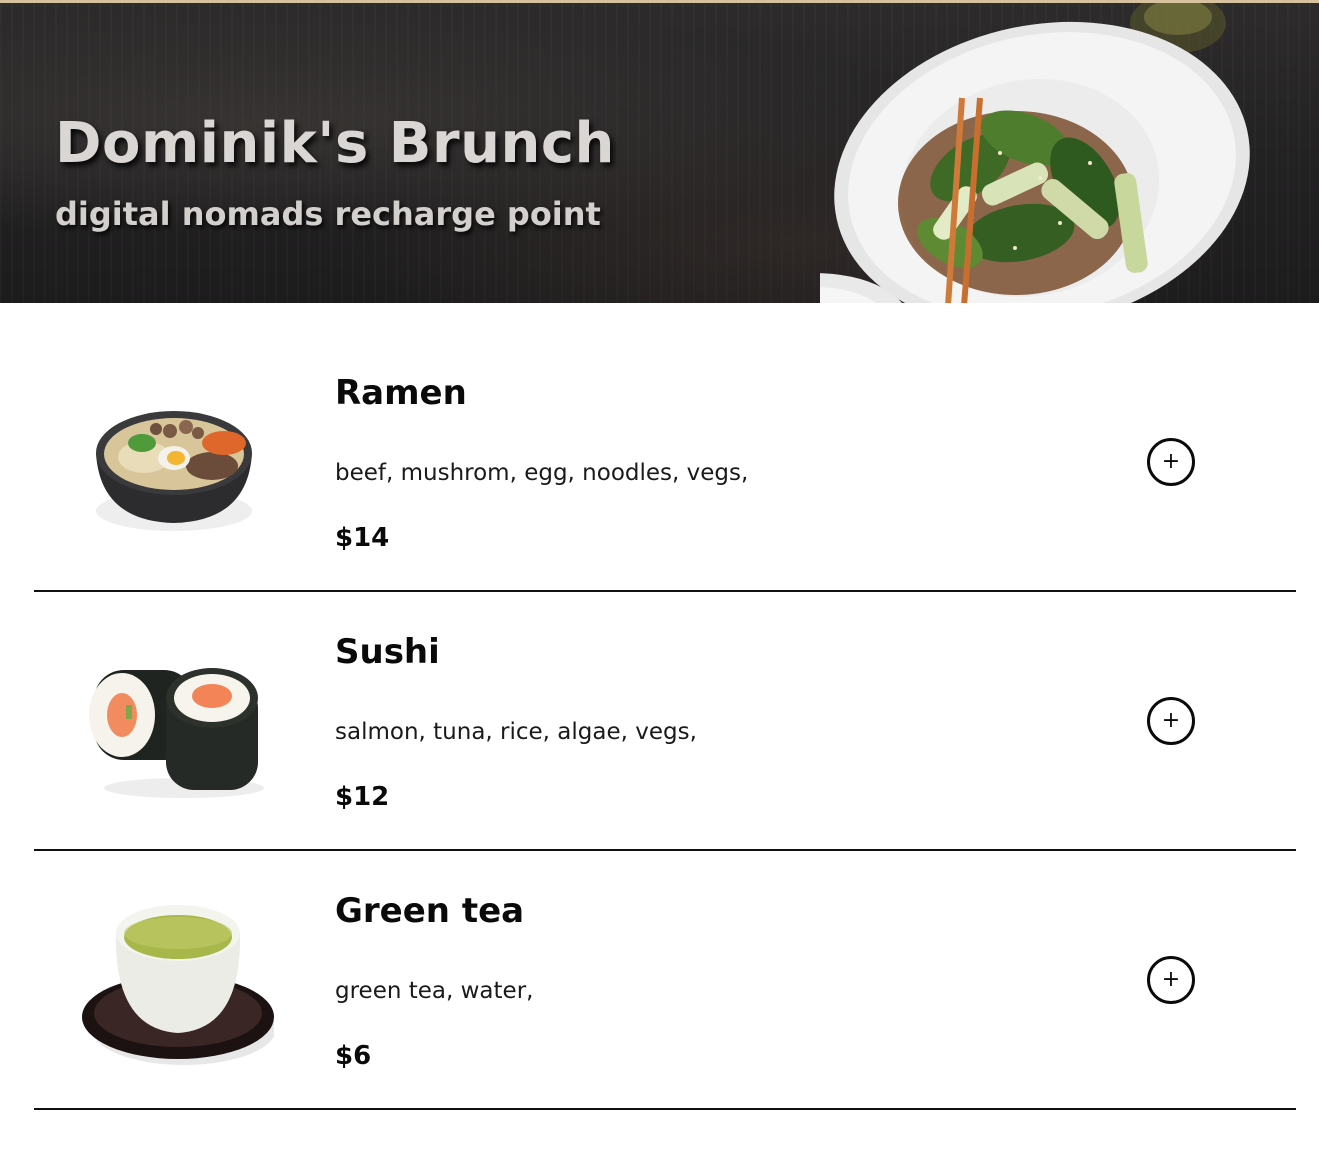 Image resolution: width=1319 pixels, height=1156 pixels. What do you see at coordinates (176, 733) in the screenshot?
I see `sushi-rolls-icon` at bounding box center [176, 733].